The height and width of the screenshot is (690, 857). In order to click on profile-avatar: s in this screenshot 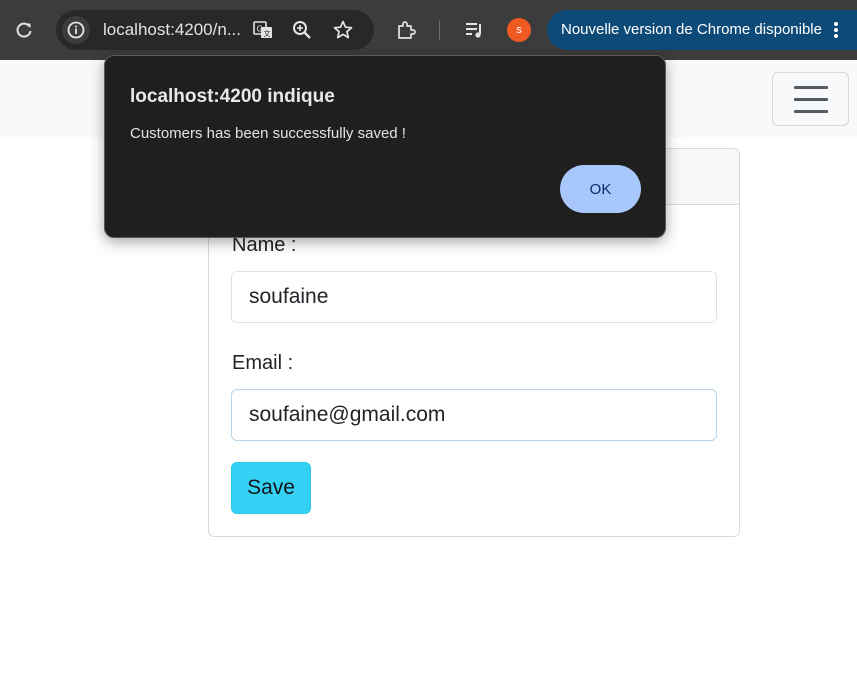, I will do `click(519, 30)`.